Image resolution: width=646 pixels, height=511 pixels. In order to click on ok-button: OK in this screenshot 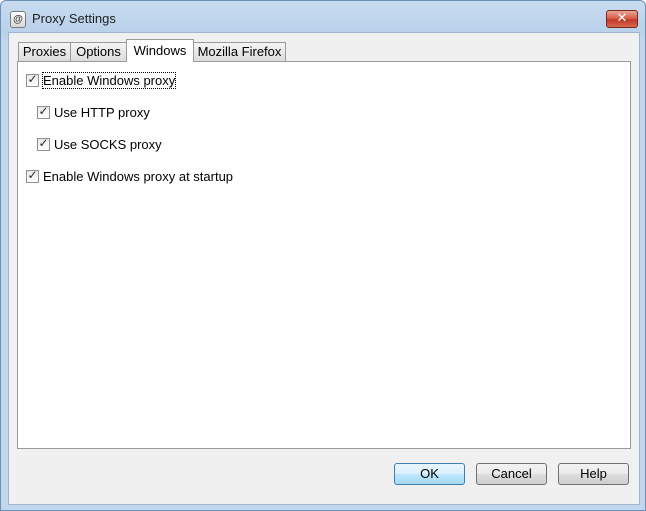, I will do `click(429, 474)`.